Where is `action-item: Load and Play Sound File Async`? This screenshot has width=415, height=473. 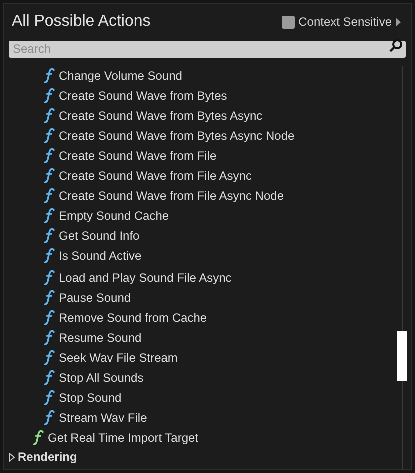
action-item: Load and Play Sound File Async is located at coordinates (200, 278).